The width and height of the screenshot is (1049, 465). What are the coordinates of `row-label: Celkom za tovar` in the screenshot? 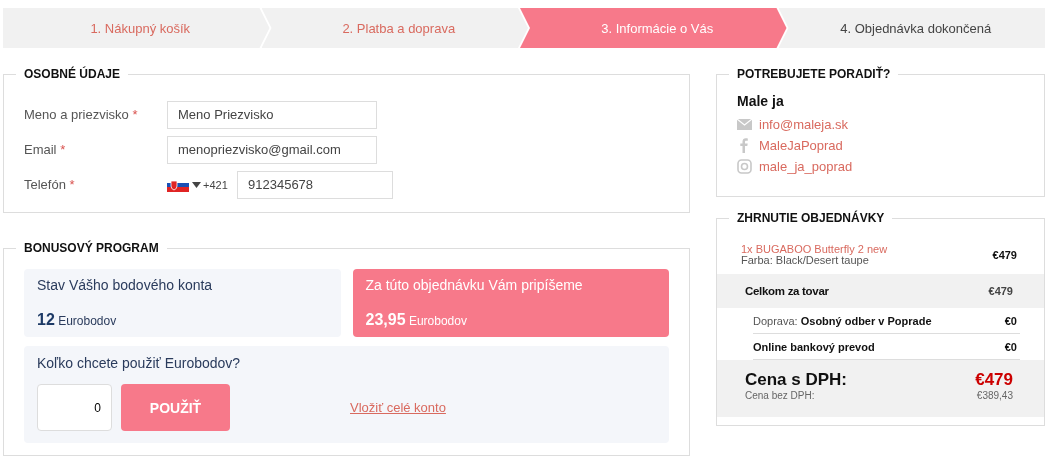 It's located at (787, 291).